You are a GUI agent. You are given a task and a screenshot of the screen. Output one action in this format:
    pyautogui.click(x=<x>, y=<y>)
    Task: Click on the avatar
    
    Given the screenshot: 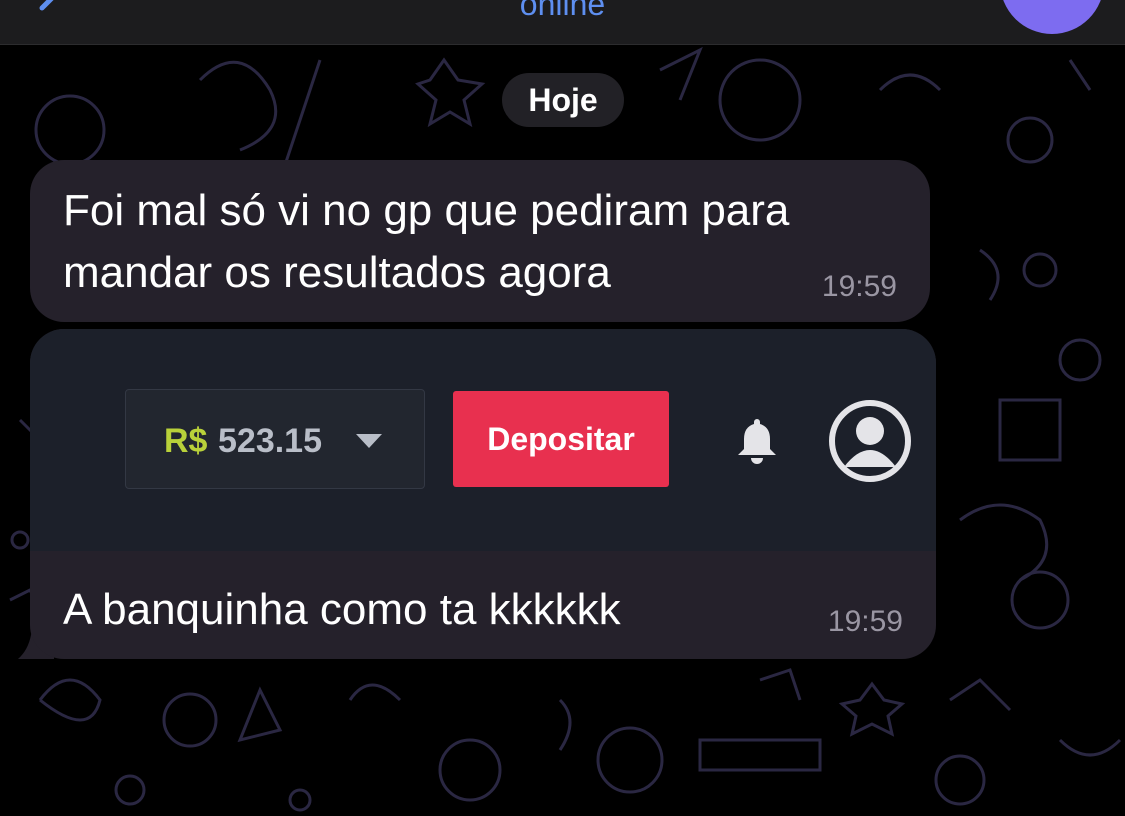 What is the action you would take?
    pyautogui.click(x=1052, y=17)
    